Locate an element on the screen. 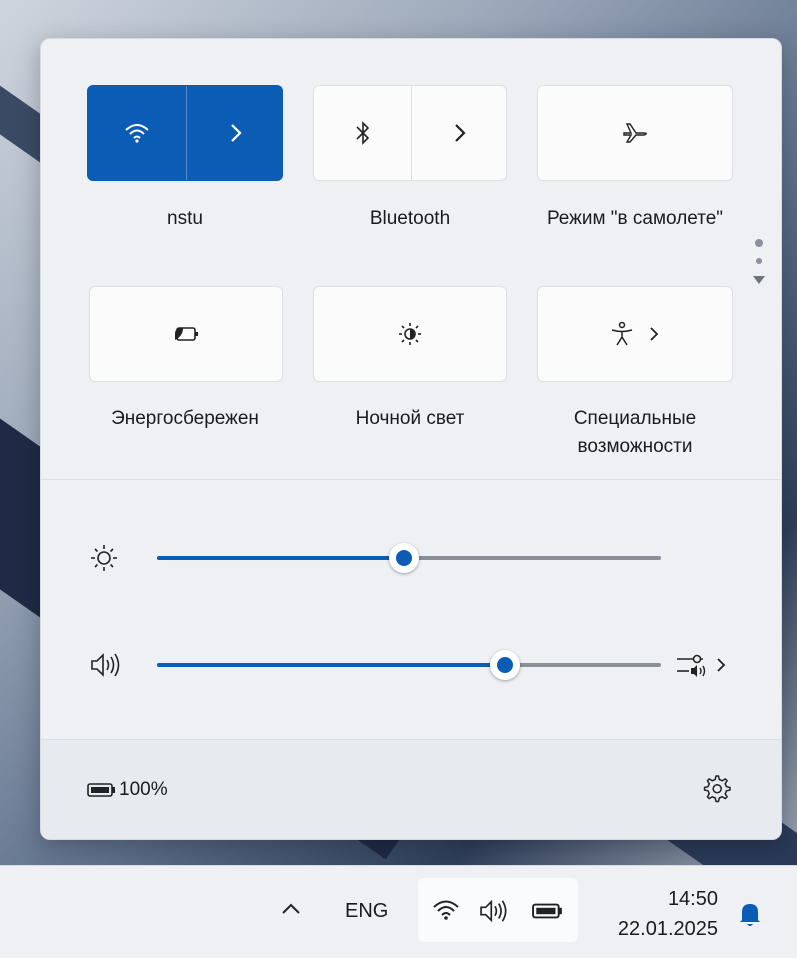 The width and height of the screenshot is (797, 958). bluetooth-icon is located at coordinates (362, 133).